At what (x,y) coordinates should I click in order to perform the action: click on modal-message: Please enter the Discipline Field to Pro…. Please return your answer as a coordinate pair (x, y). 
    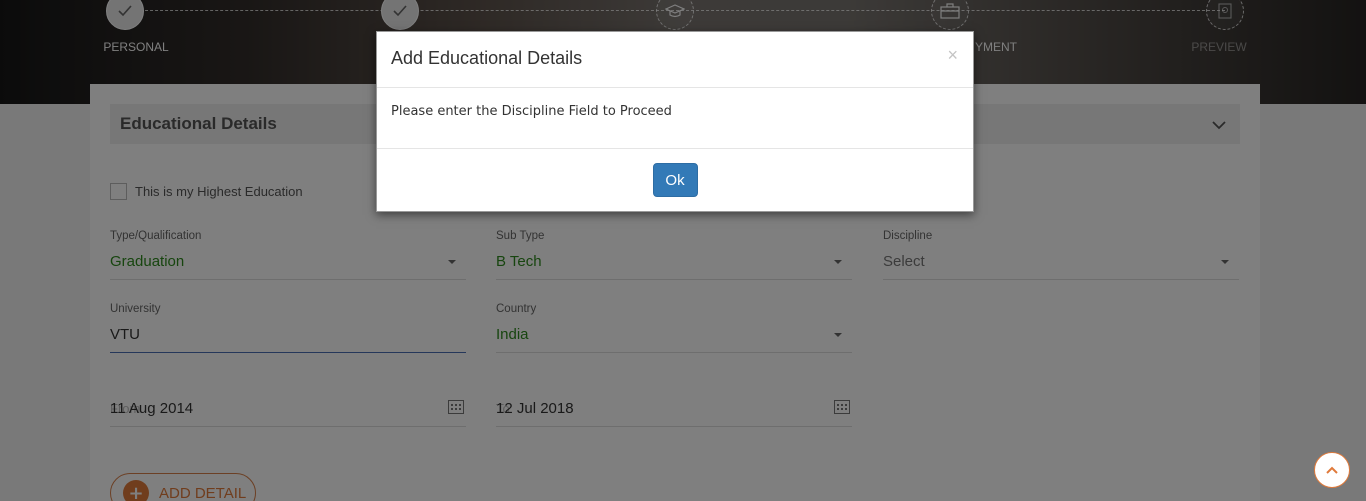
    Looking at the image, I should click on (531, 111).